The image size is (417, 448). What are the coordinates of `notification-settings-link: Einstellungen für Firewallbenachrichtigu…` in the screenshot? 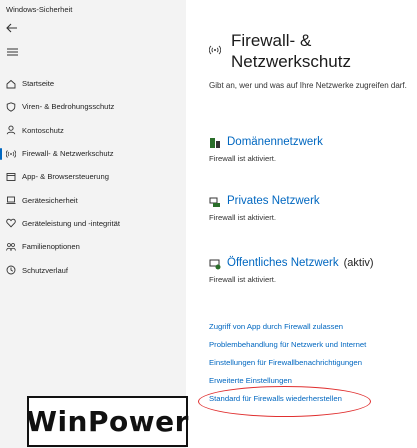 It's located at (311, 367).